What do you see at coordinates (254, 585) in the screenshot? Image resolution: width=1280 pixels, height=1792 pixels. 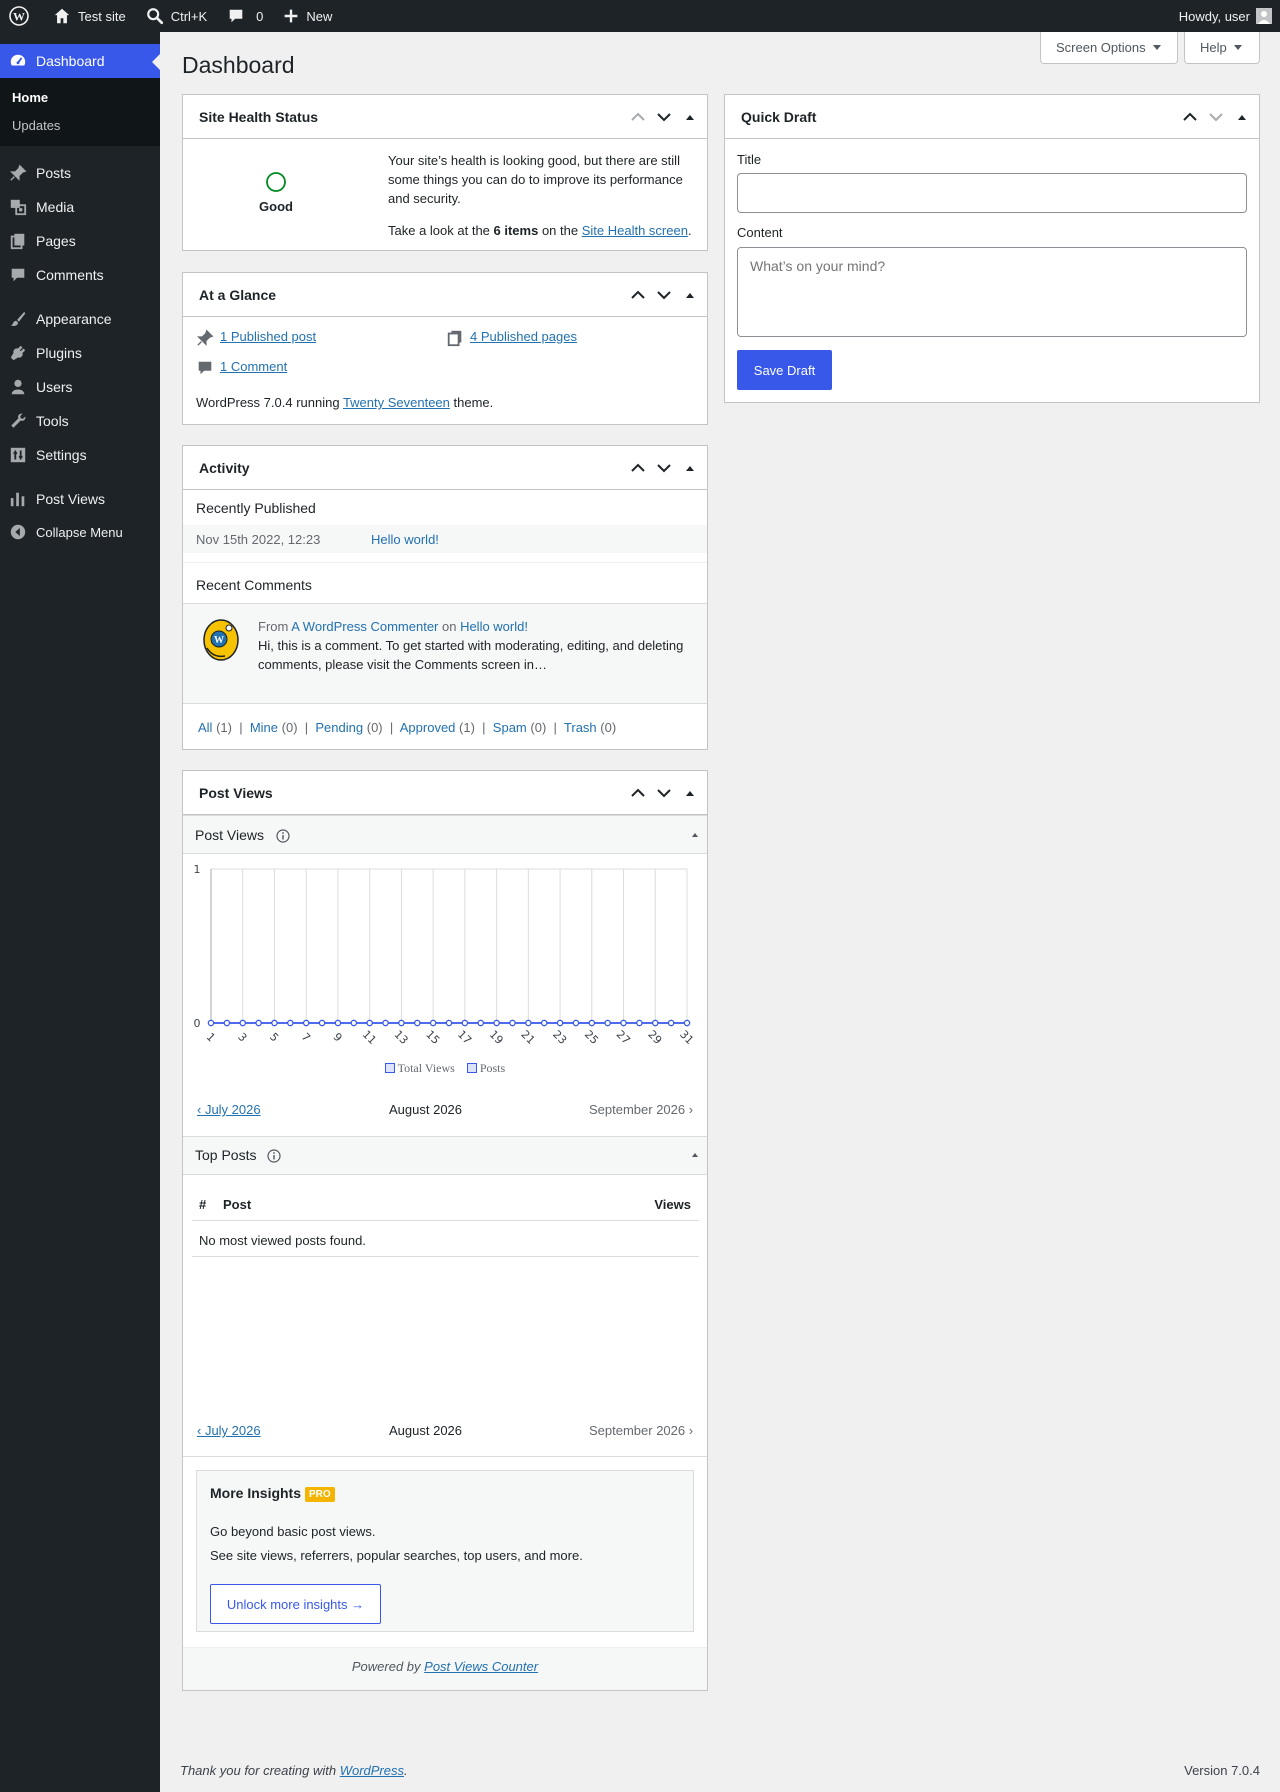 I see `recent-comments-heading: Recent Comments` at bounding box center [254, 585].